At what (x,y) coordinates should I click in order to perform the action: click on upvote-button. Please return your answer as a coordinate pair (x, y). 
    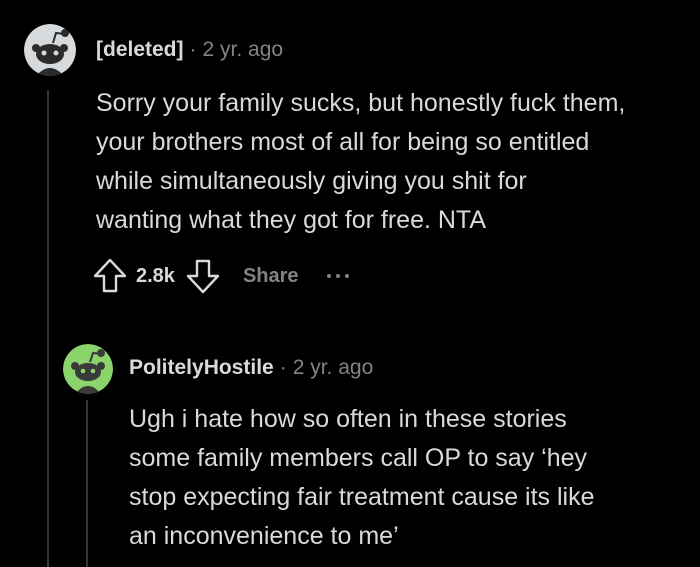
    Looking at the image, I should click on (110, 276).